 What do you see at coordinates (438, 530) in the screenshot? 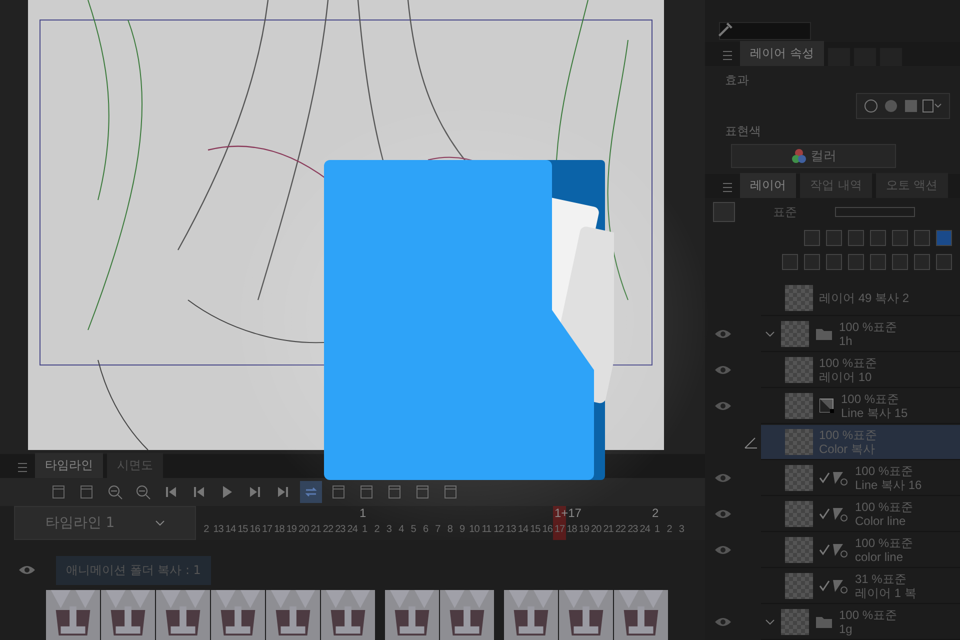
I see `frame-number: 7` at bounding box center [438, 530].